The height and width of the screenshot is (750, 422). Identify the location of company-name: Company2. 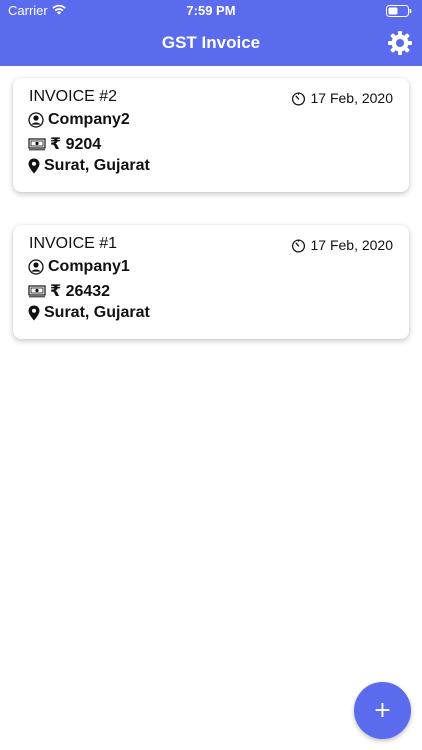
(89, 119).